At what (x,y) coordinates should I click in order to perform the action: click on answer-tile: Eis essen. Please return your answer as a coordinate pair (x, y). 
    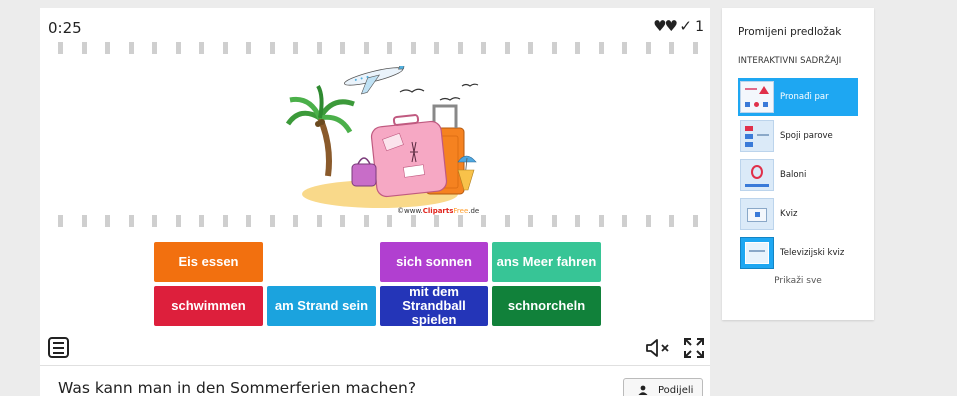
    Looking at the image, I should click on (208, 262).